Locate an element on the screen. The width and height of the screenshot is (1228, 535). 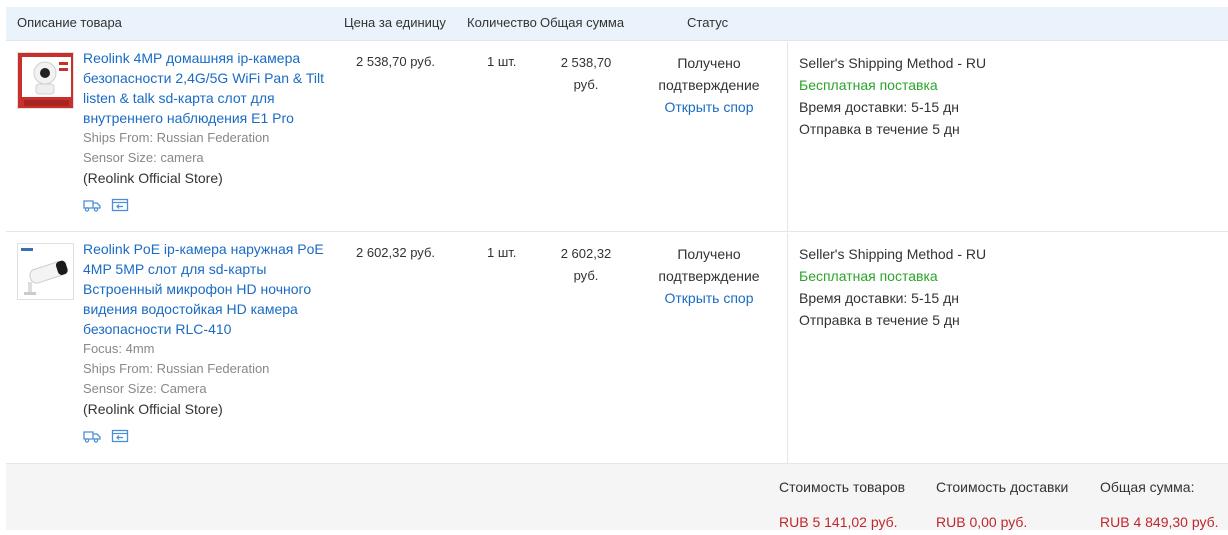
order-total: Общая сумма: RUB 4 849,30 руб. is located at coordinates (1159, 504).